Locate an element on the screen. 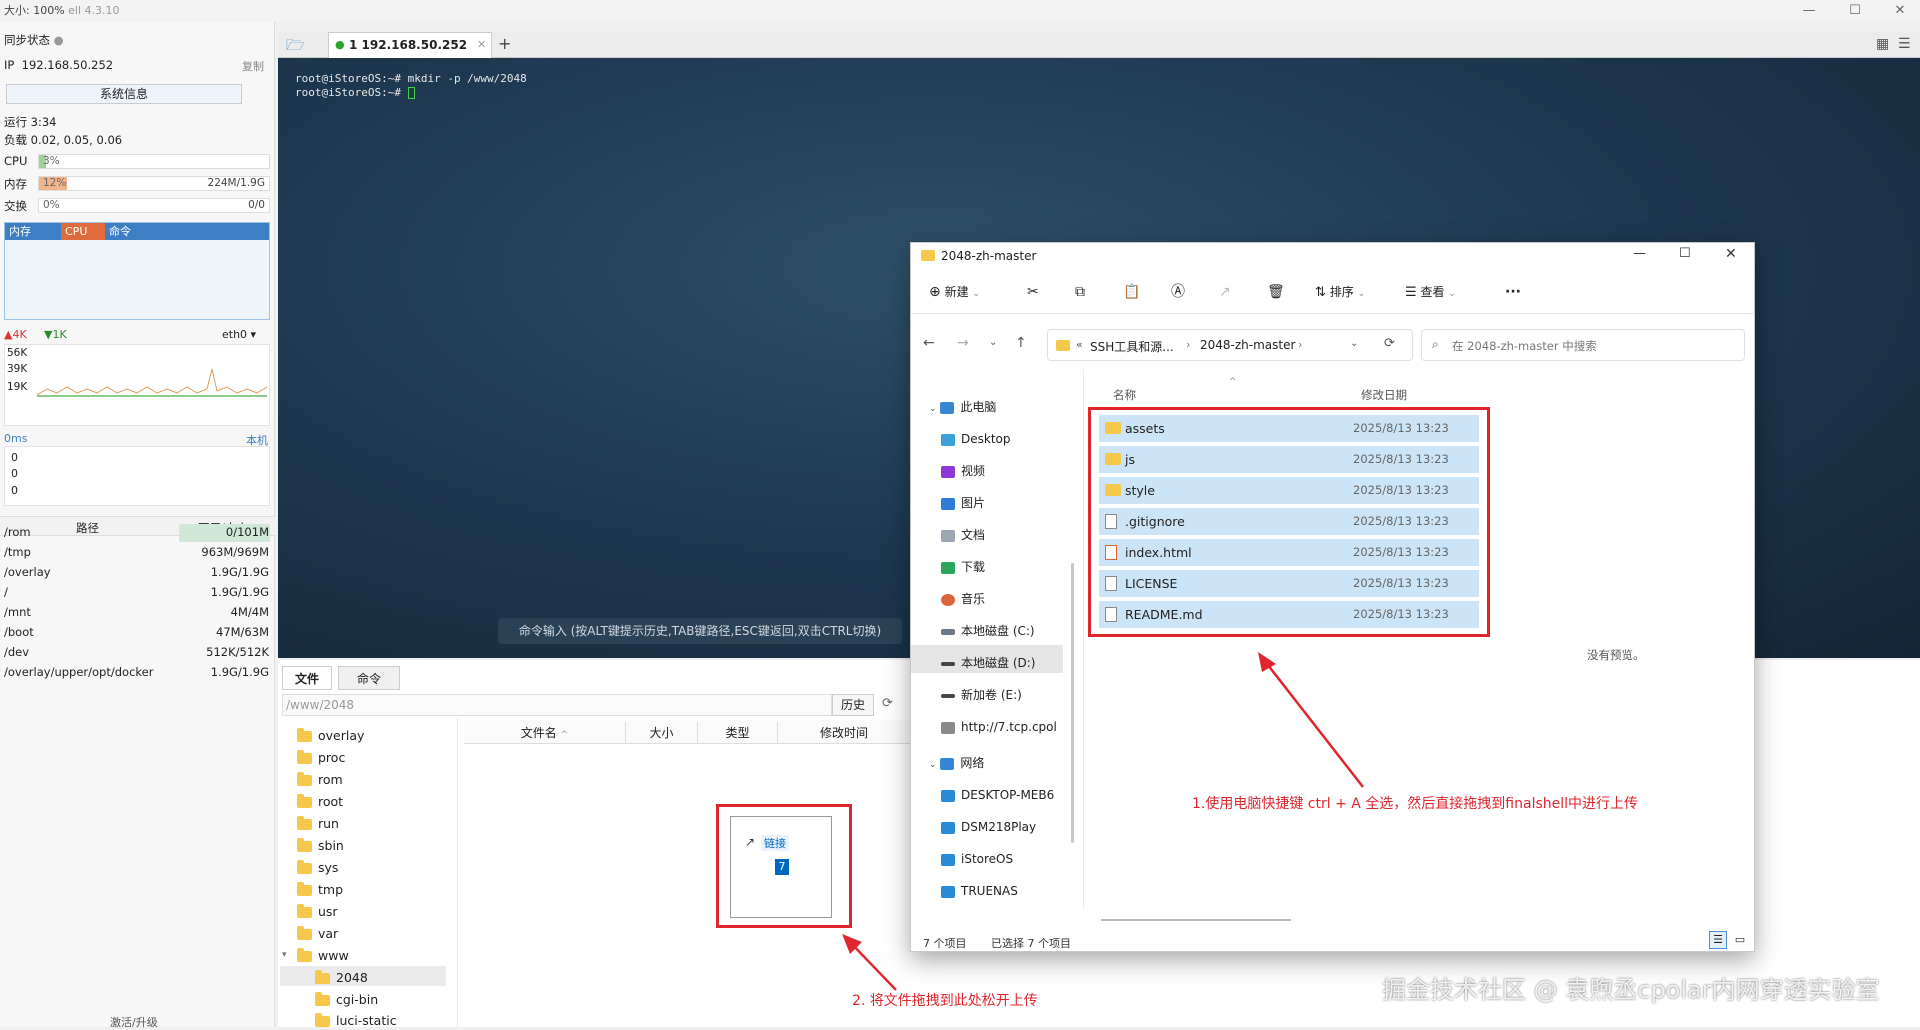 The width and height of the screenshot is (1920, 1030). tree-item: sys is located at coordinates (317, 867).